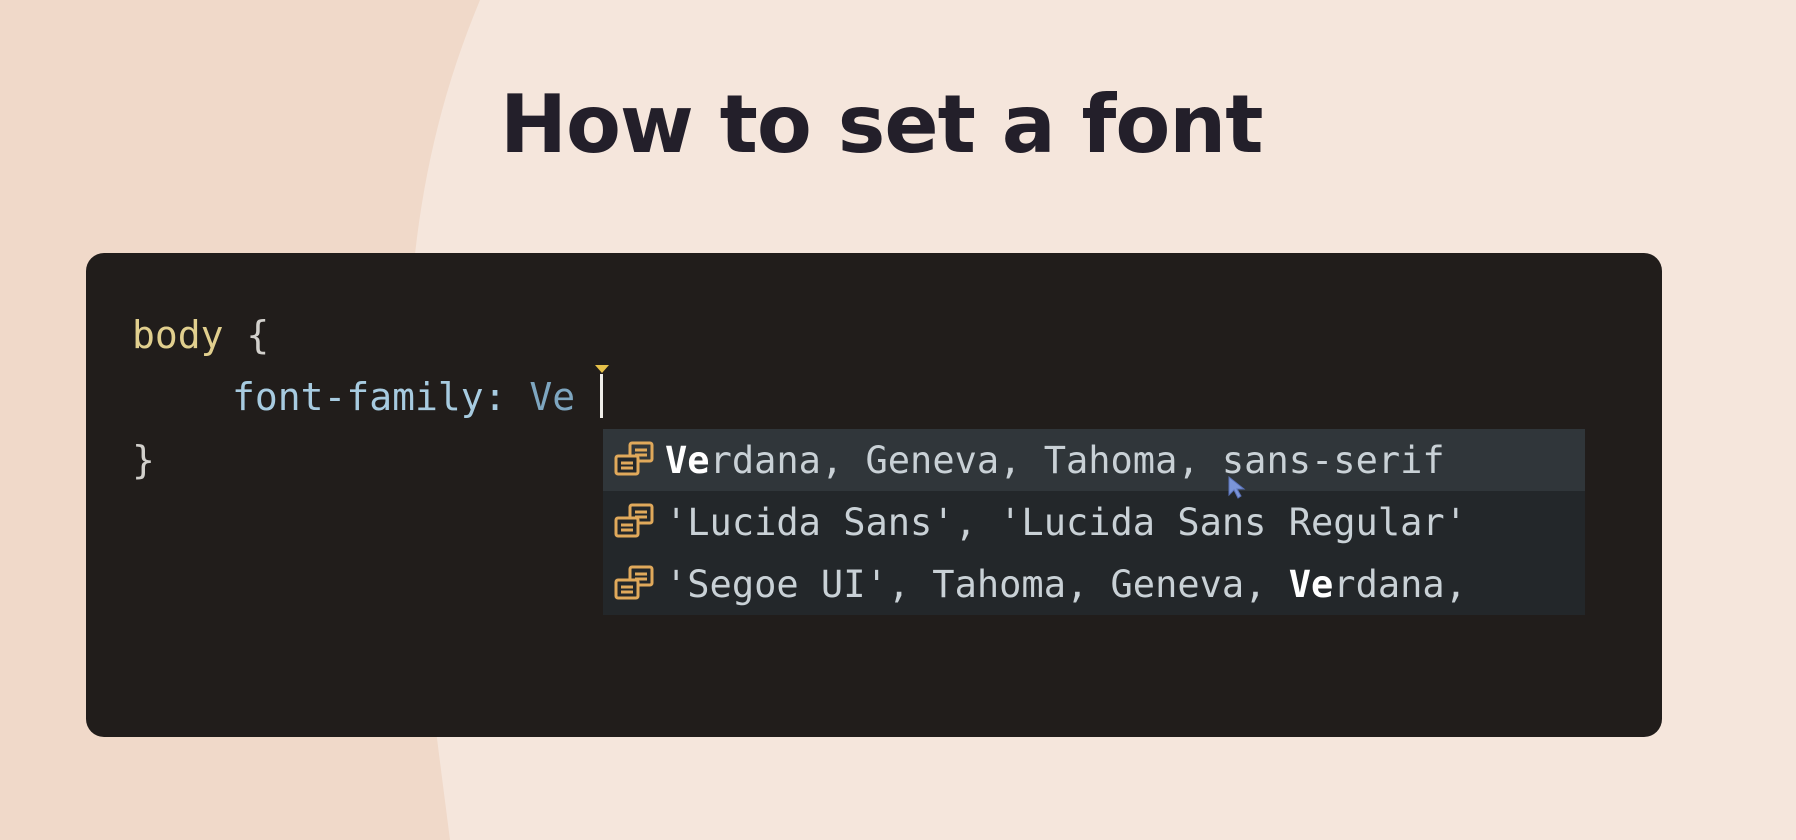 Image resolution: width=1796 pixels, height=840 pixels. I want to click on suggestion-label: 'Segoe UI', Tahoma, Geneva, Verdana,, so click(1066, 584).